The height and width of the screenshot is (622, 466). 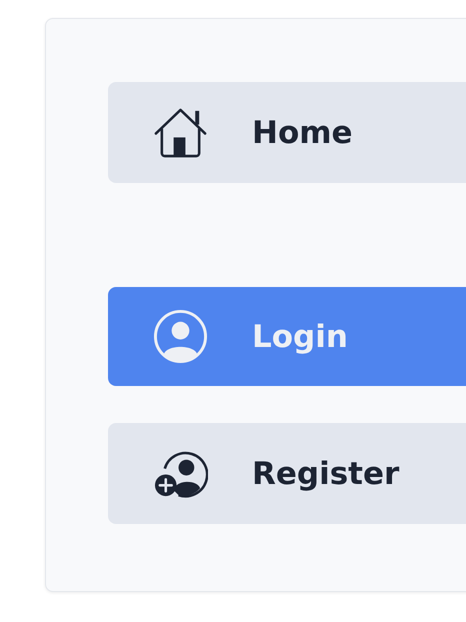 What do you see at coordinates (287, 132) in the screenshot?
I see `nav-item: Home` at bounding box center [287, 132].